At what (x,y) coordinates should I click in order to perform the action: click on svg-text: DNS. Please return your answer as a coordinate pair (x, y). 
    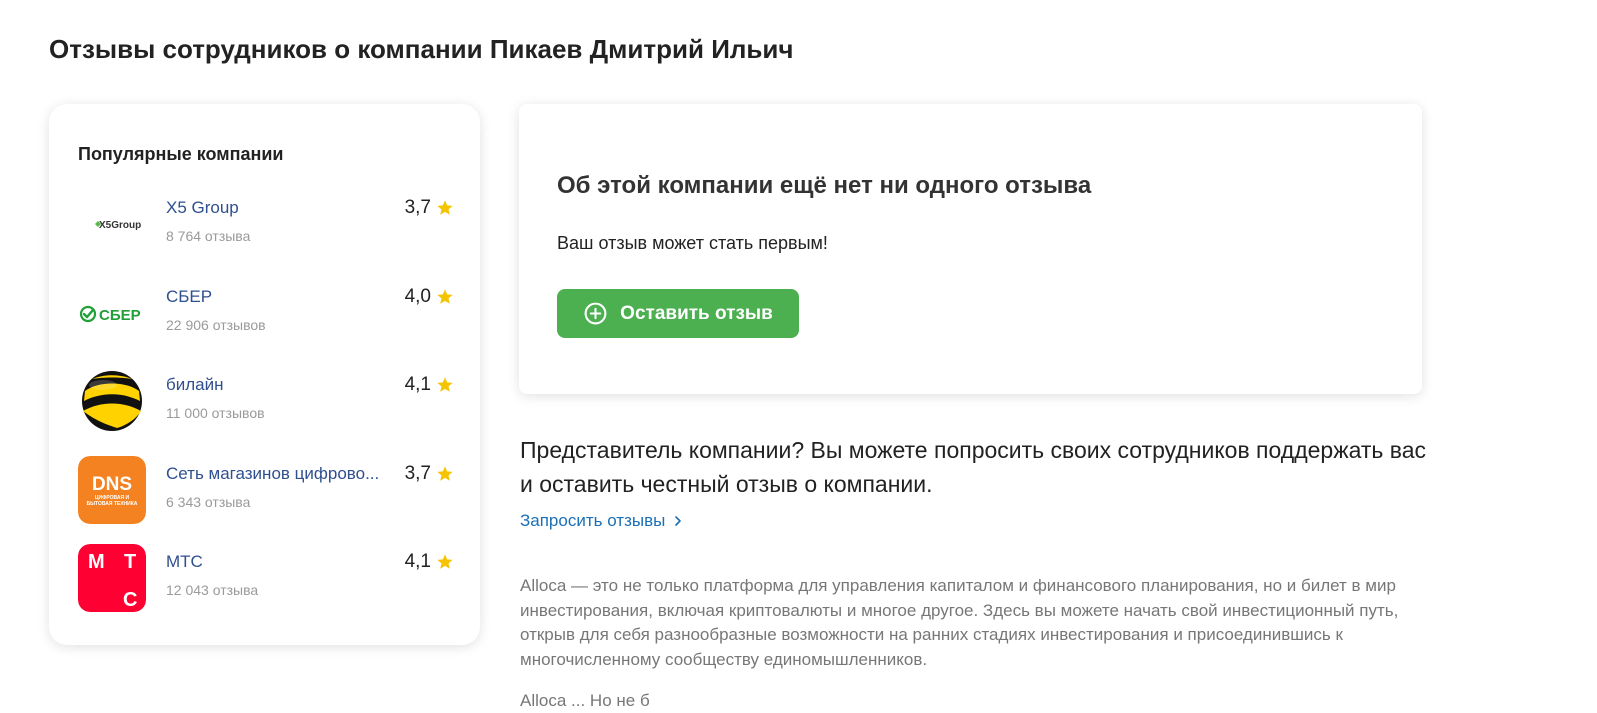
    Looking at the image, I should click on (112, 484).